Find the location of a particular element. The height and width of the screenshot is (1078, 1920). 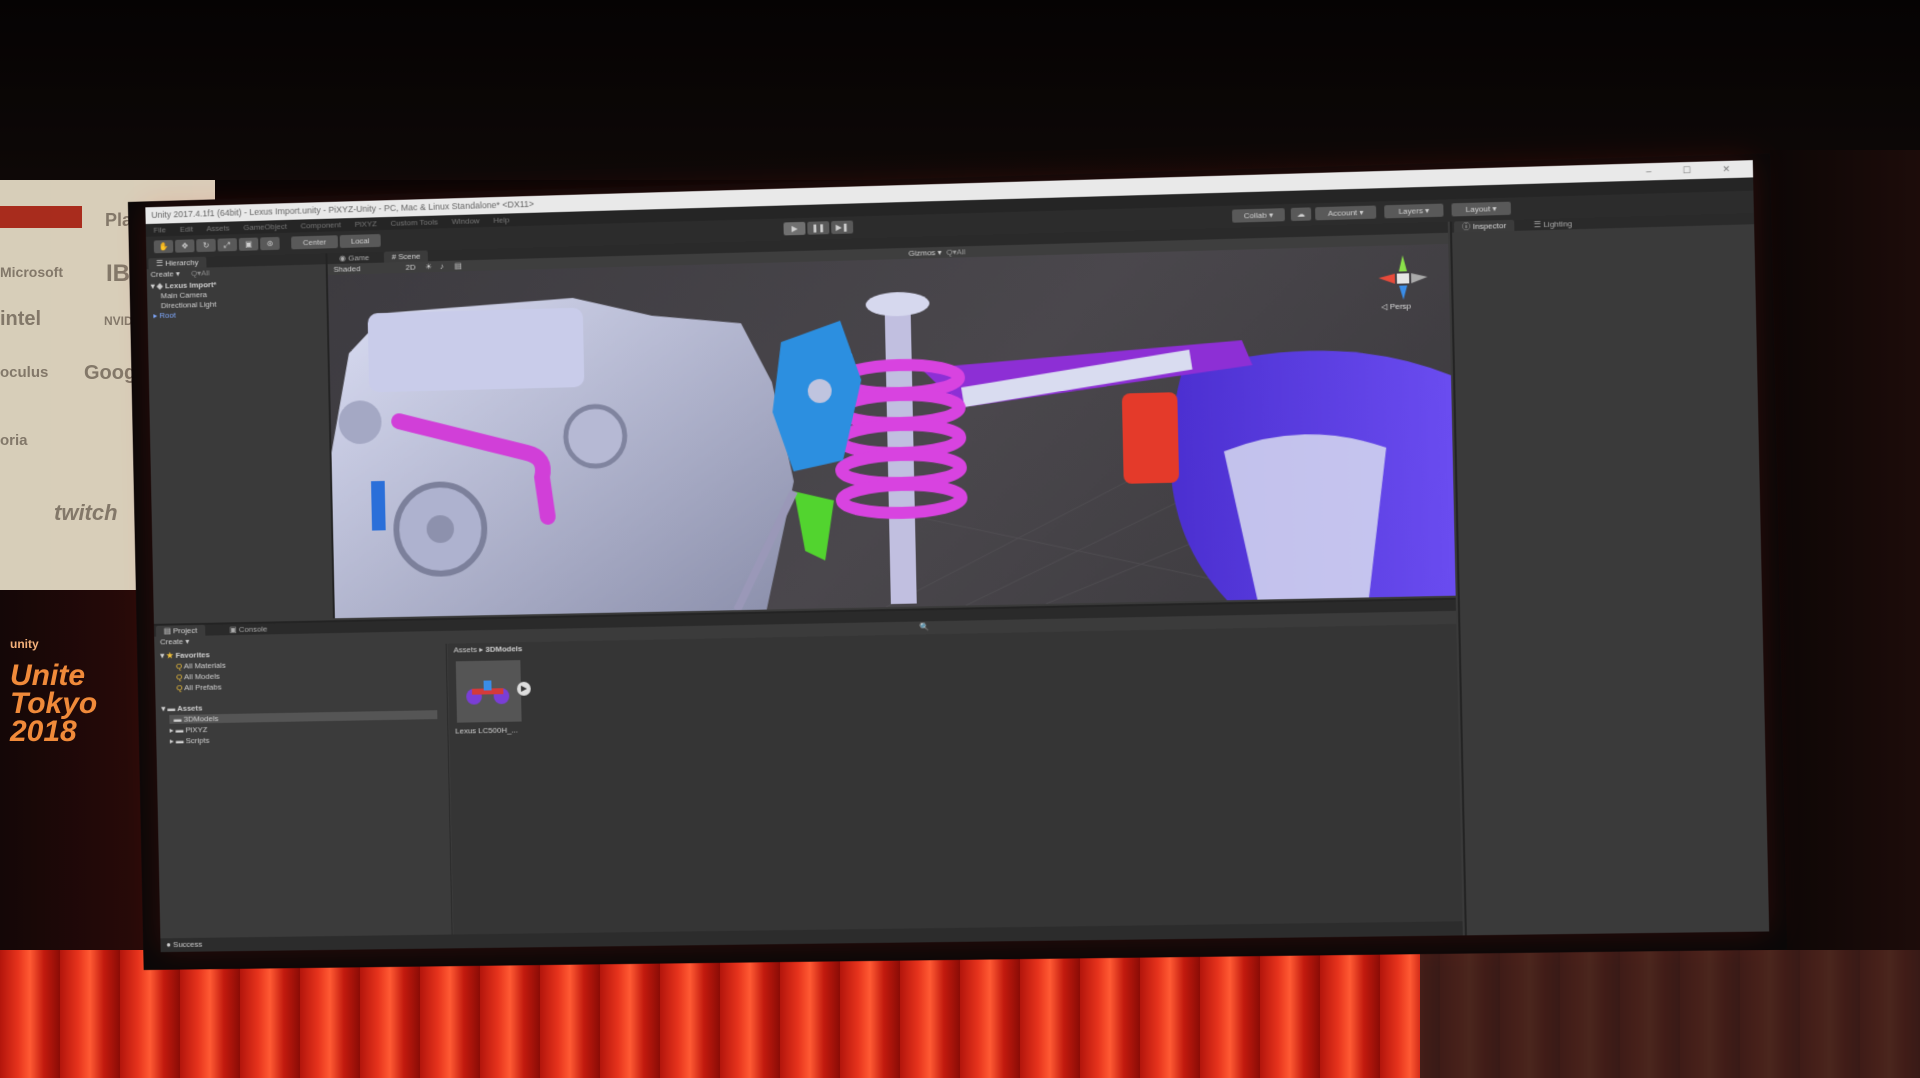

transform-tool-icon: ⊛ is located at coordinates (270, 243).